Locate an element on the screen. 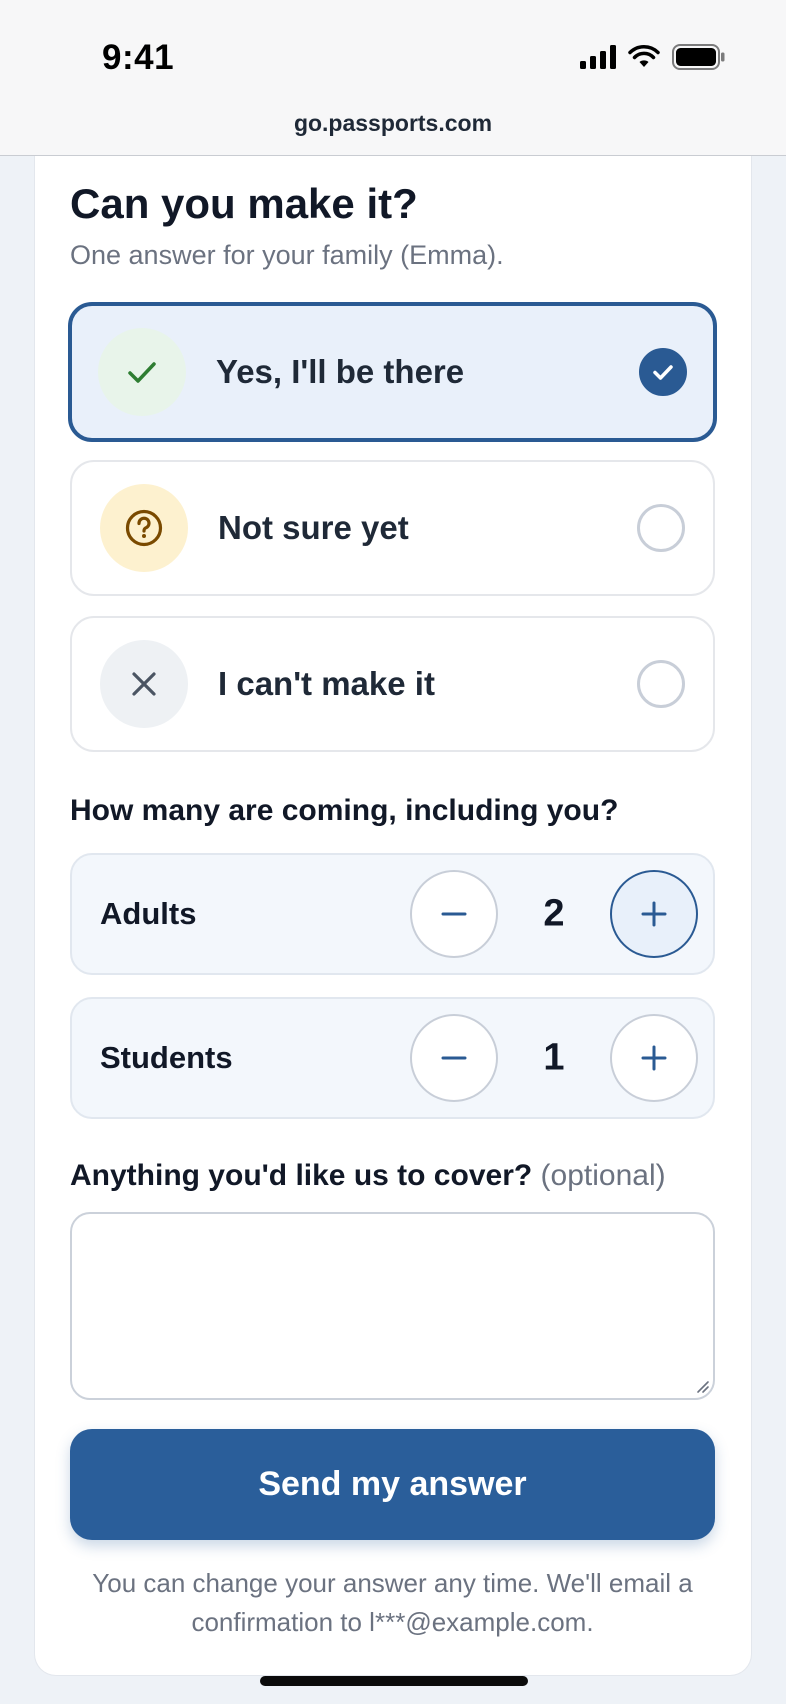  students-increment-button is located at coordinates (654, 1058).